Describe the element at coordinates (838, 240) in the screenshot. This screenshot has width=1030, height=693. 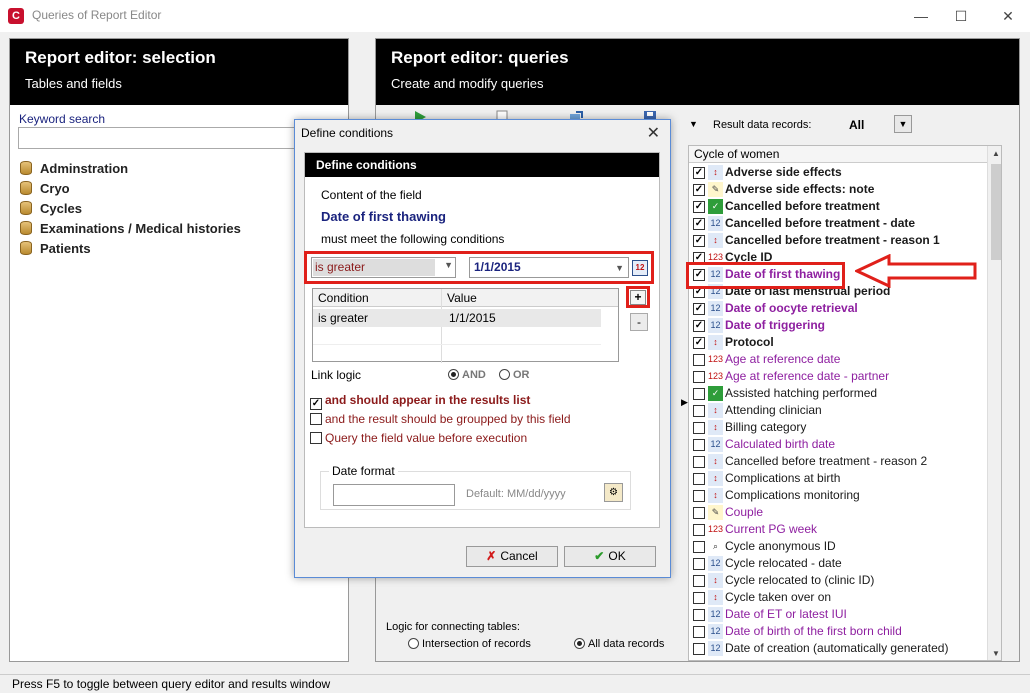
I see `field-list-item: ✓ ↕ Cancelled before treatment - reason 1` at that location.